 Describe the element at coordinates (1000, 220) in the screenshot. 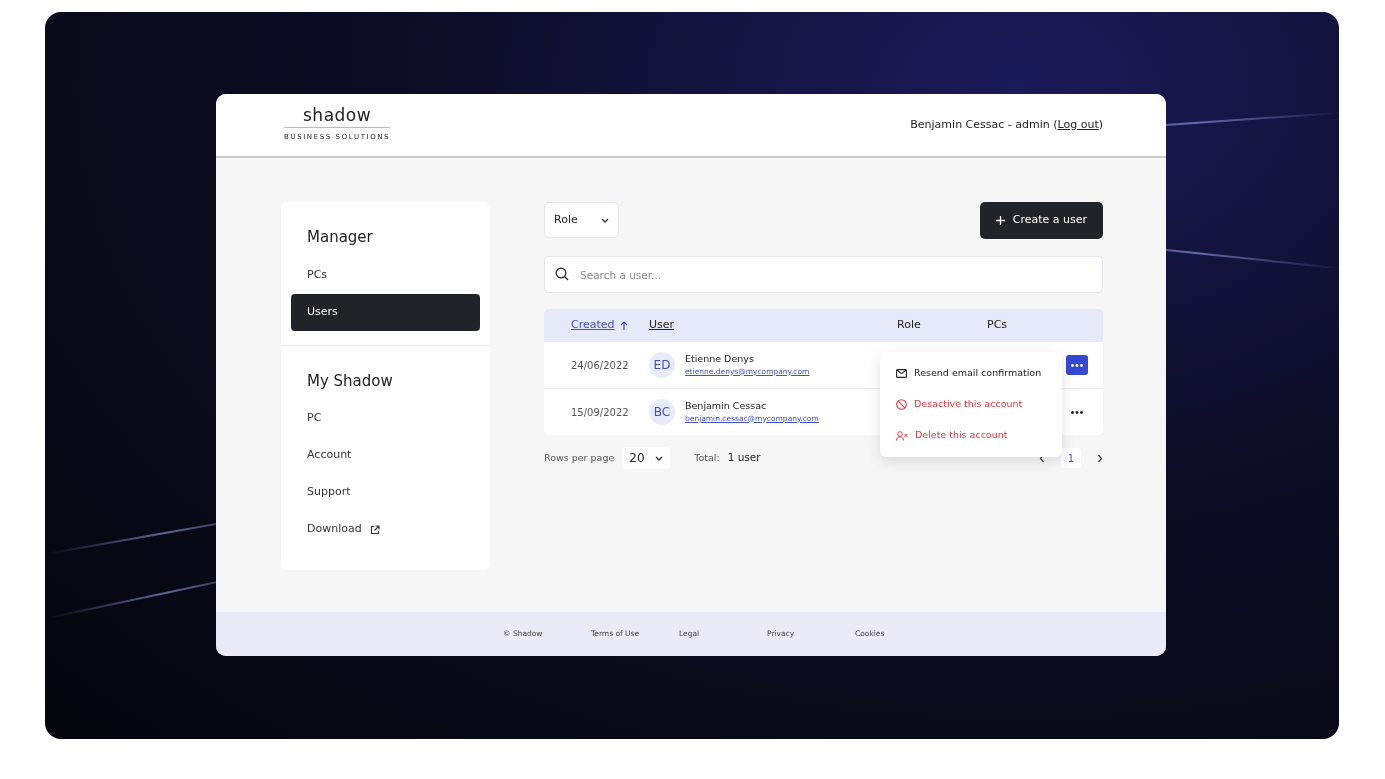

I see `plus-icon` at that location.